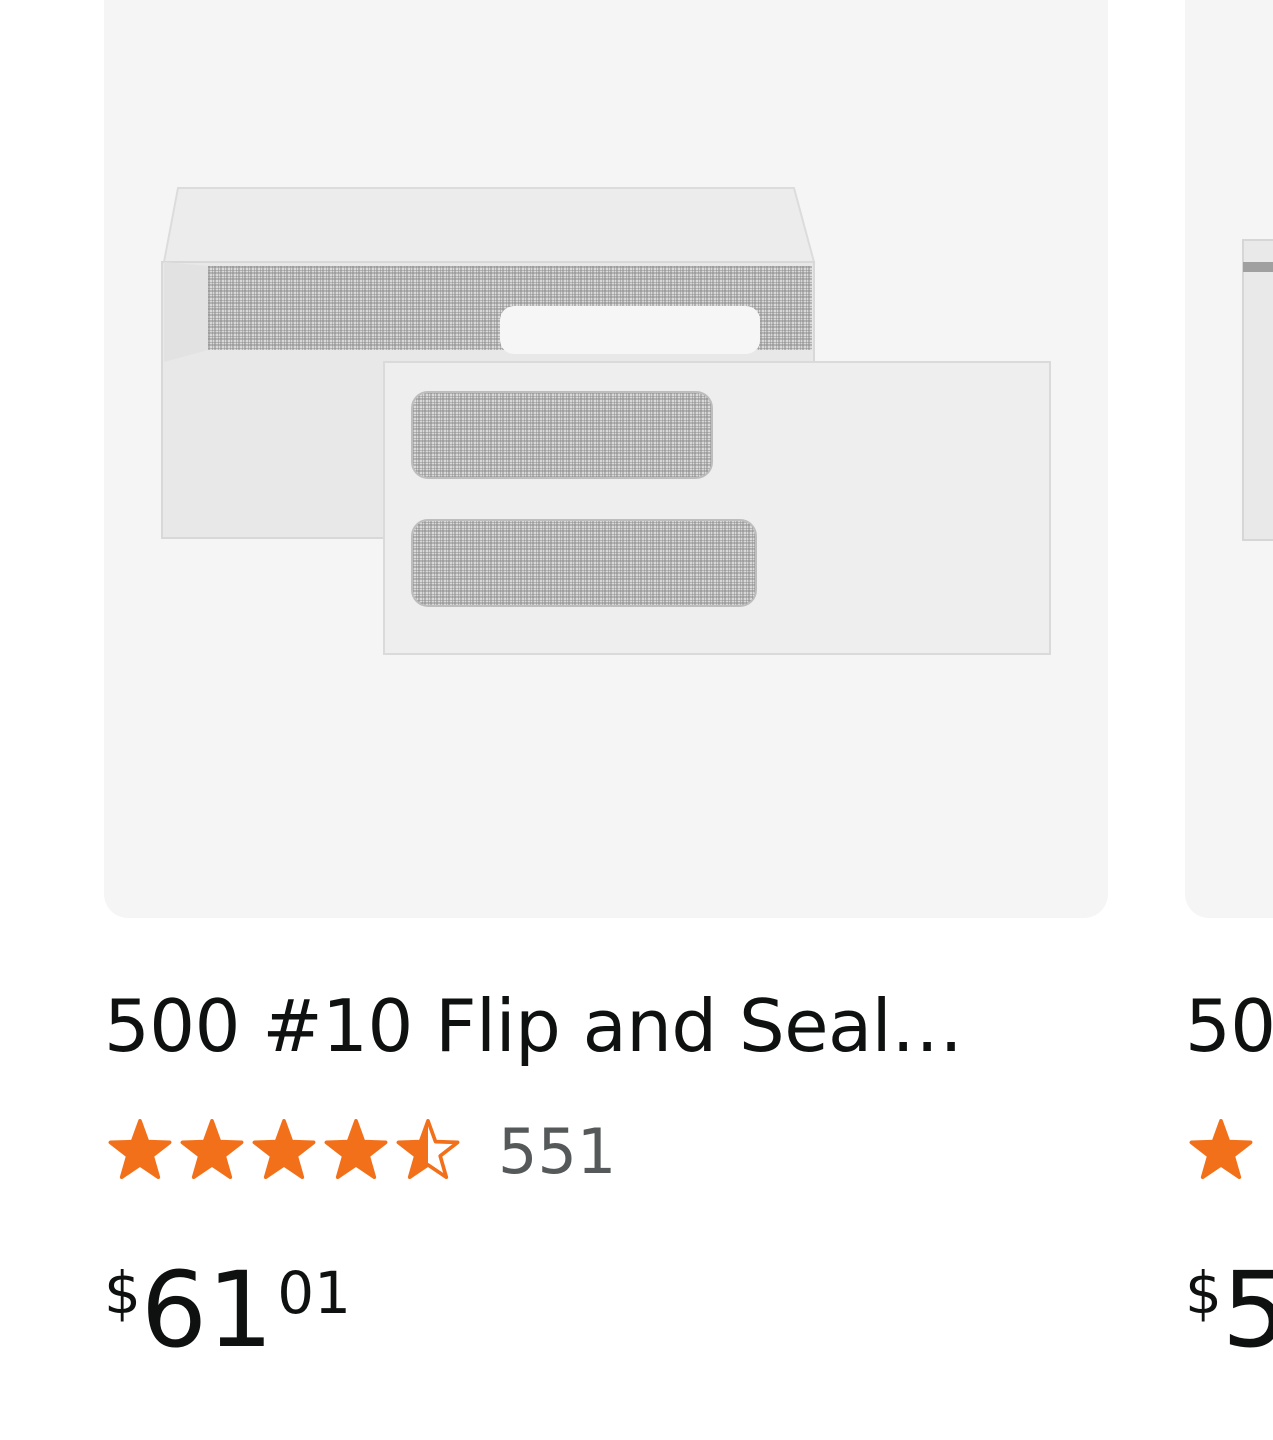 Image resolution: width=1273 pixels, height=1440 pixels. What do you see at coordinates (1229, 459) in the screenshot?
I see `product-image-container` at bounding box center [1229, 459].